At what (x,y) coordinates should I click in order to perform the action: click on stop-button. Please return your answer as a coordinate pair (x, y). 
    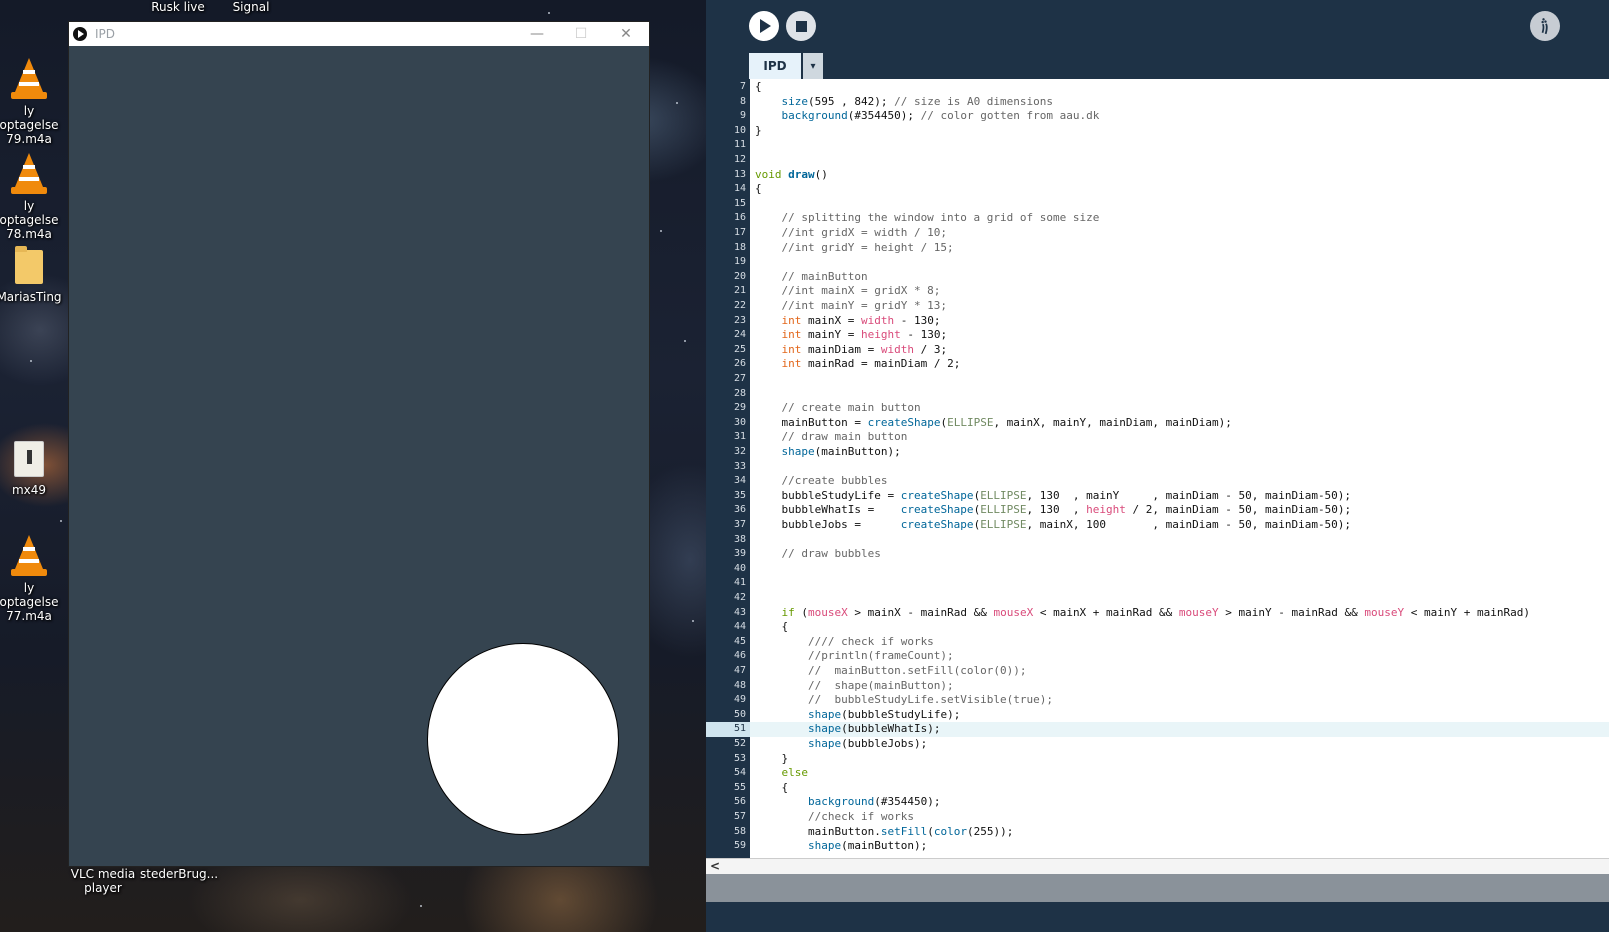
    Looking at the image, I should click on (801, 26).